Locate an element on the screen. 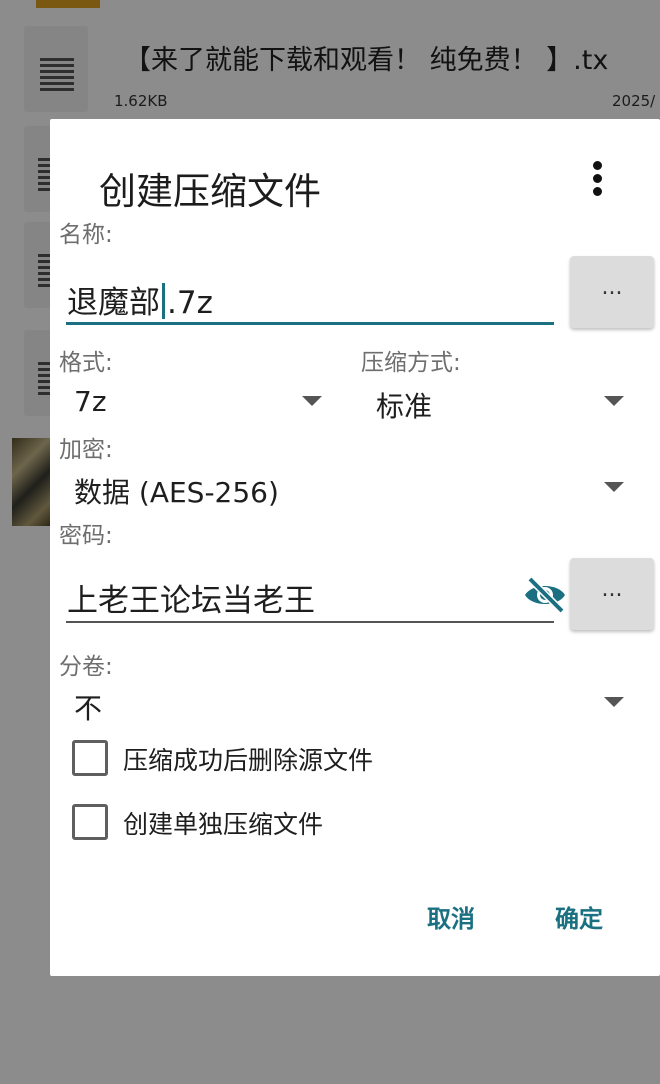  encryption-label: 加密: is located at coordinates (86, 450).